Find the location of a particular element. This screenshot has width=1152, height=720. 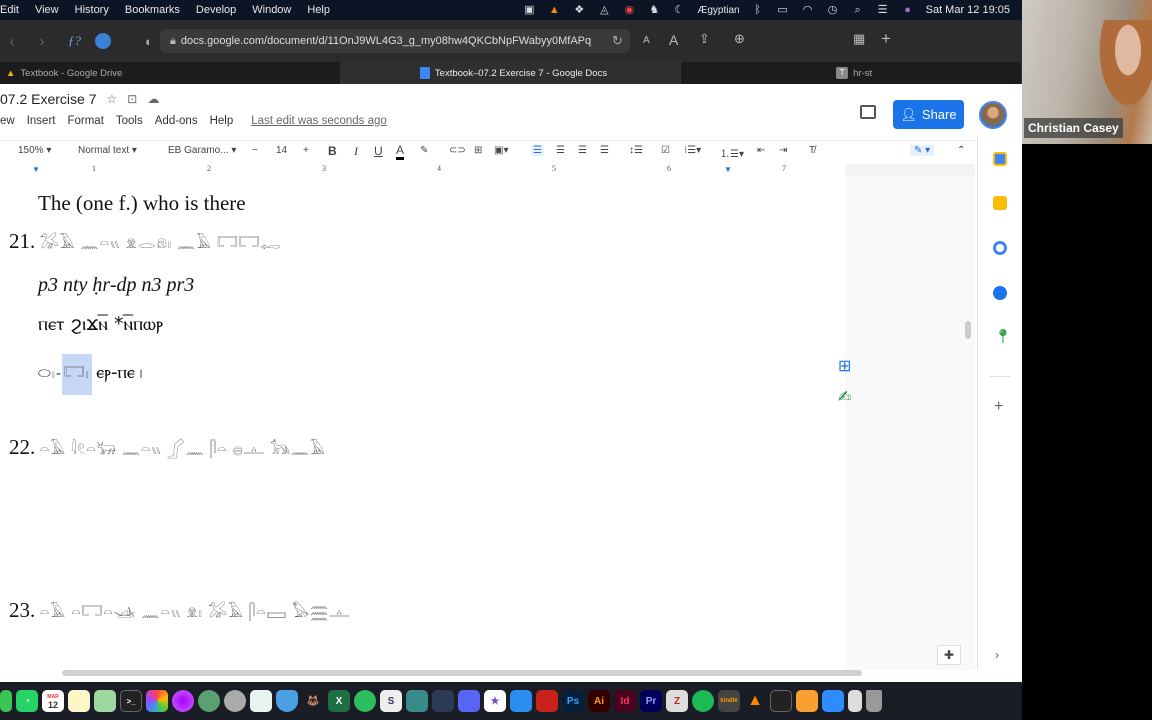

clear-formatting-icon: T̸ is located at coordinates (812, 150).